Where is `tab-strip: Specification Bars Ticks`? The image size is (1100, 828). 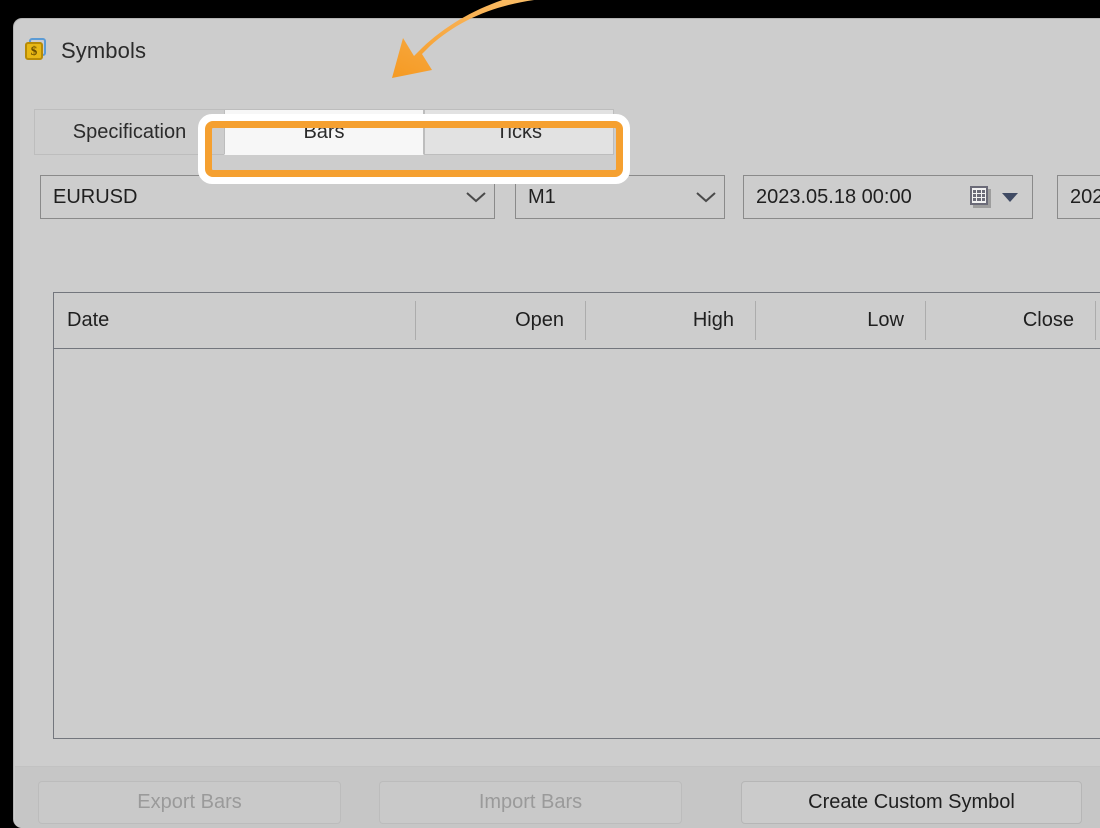 tab-strip: Specification Bars Ticks is located at coordinates (561, 132).